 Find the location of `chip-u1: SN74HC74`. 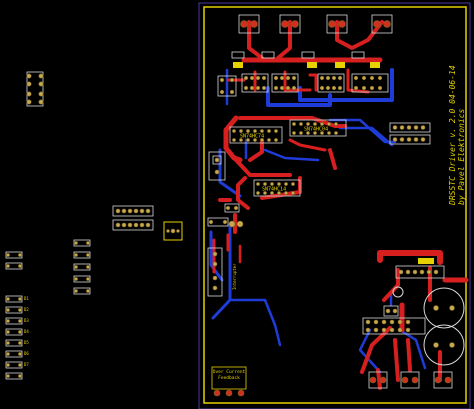

chip-u1: SN74HC74 is located at coordinates (256, 135).